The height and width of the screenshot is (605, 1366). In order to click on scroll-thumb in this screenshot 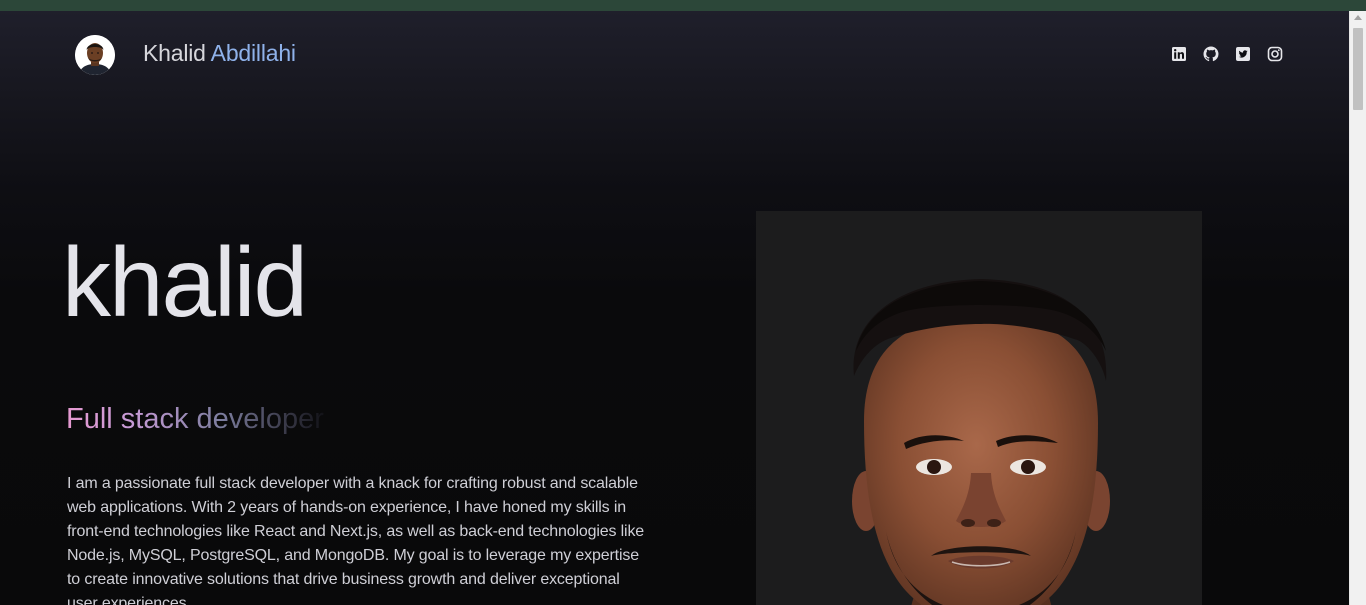, I will do `click(1358, 69)`.